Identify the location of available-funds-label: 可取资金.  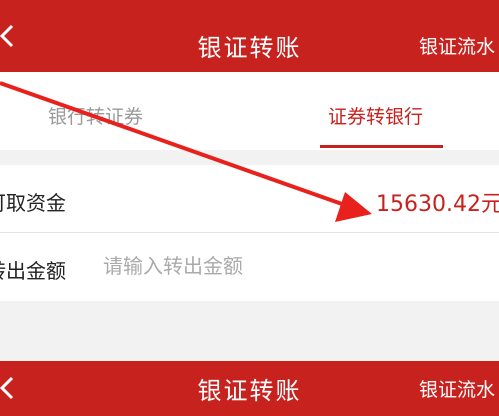
(33, 203).